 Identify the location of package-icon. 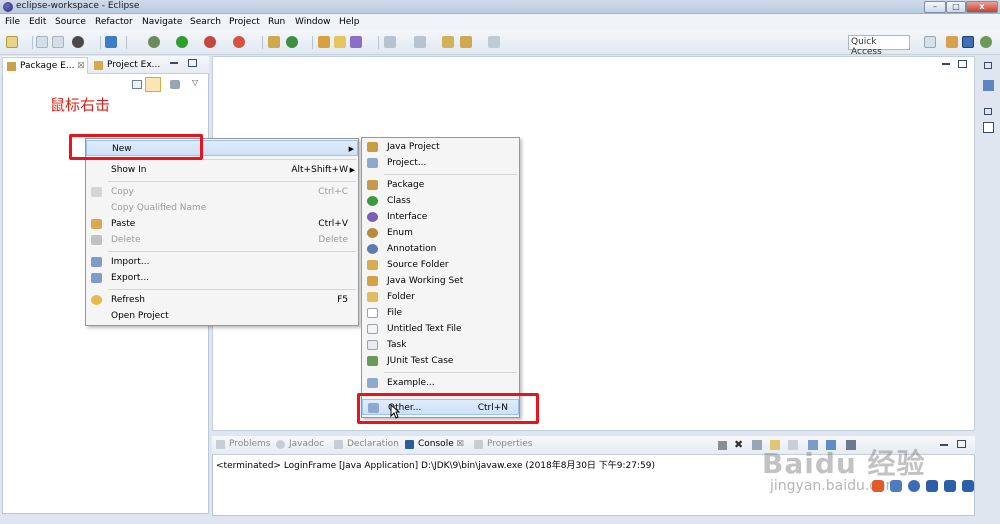
(372, 185).